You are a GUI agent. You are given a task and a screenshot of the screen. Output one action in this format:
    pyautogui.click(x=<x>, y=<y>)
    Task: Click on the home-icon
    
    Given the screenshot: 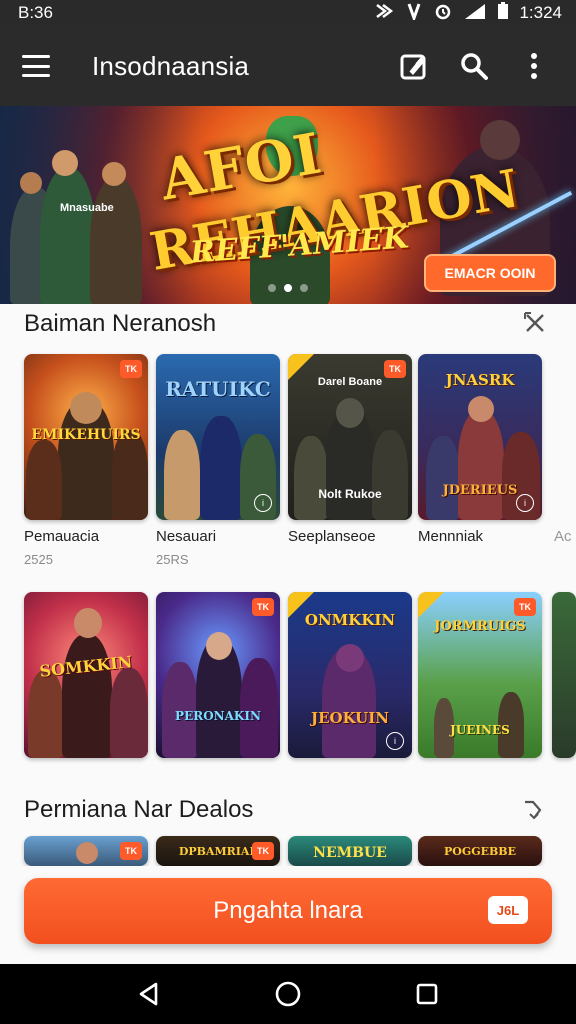 What is the action you would take?
    pyautogui.click(x=288, y=994)
    